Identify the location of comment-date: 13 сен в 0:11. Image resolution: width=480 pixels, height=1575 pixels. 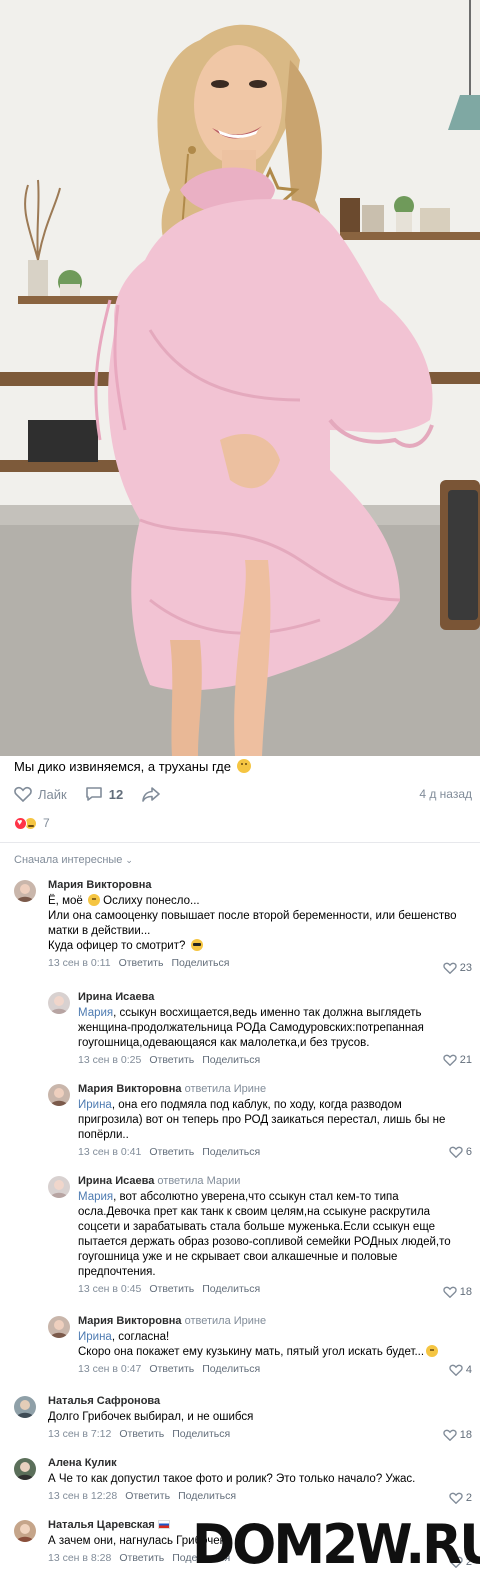
(79, 963).